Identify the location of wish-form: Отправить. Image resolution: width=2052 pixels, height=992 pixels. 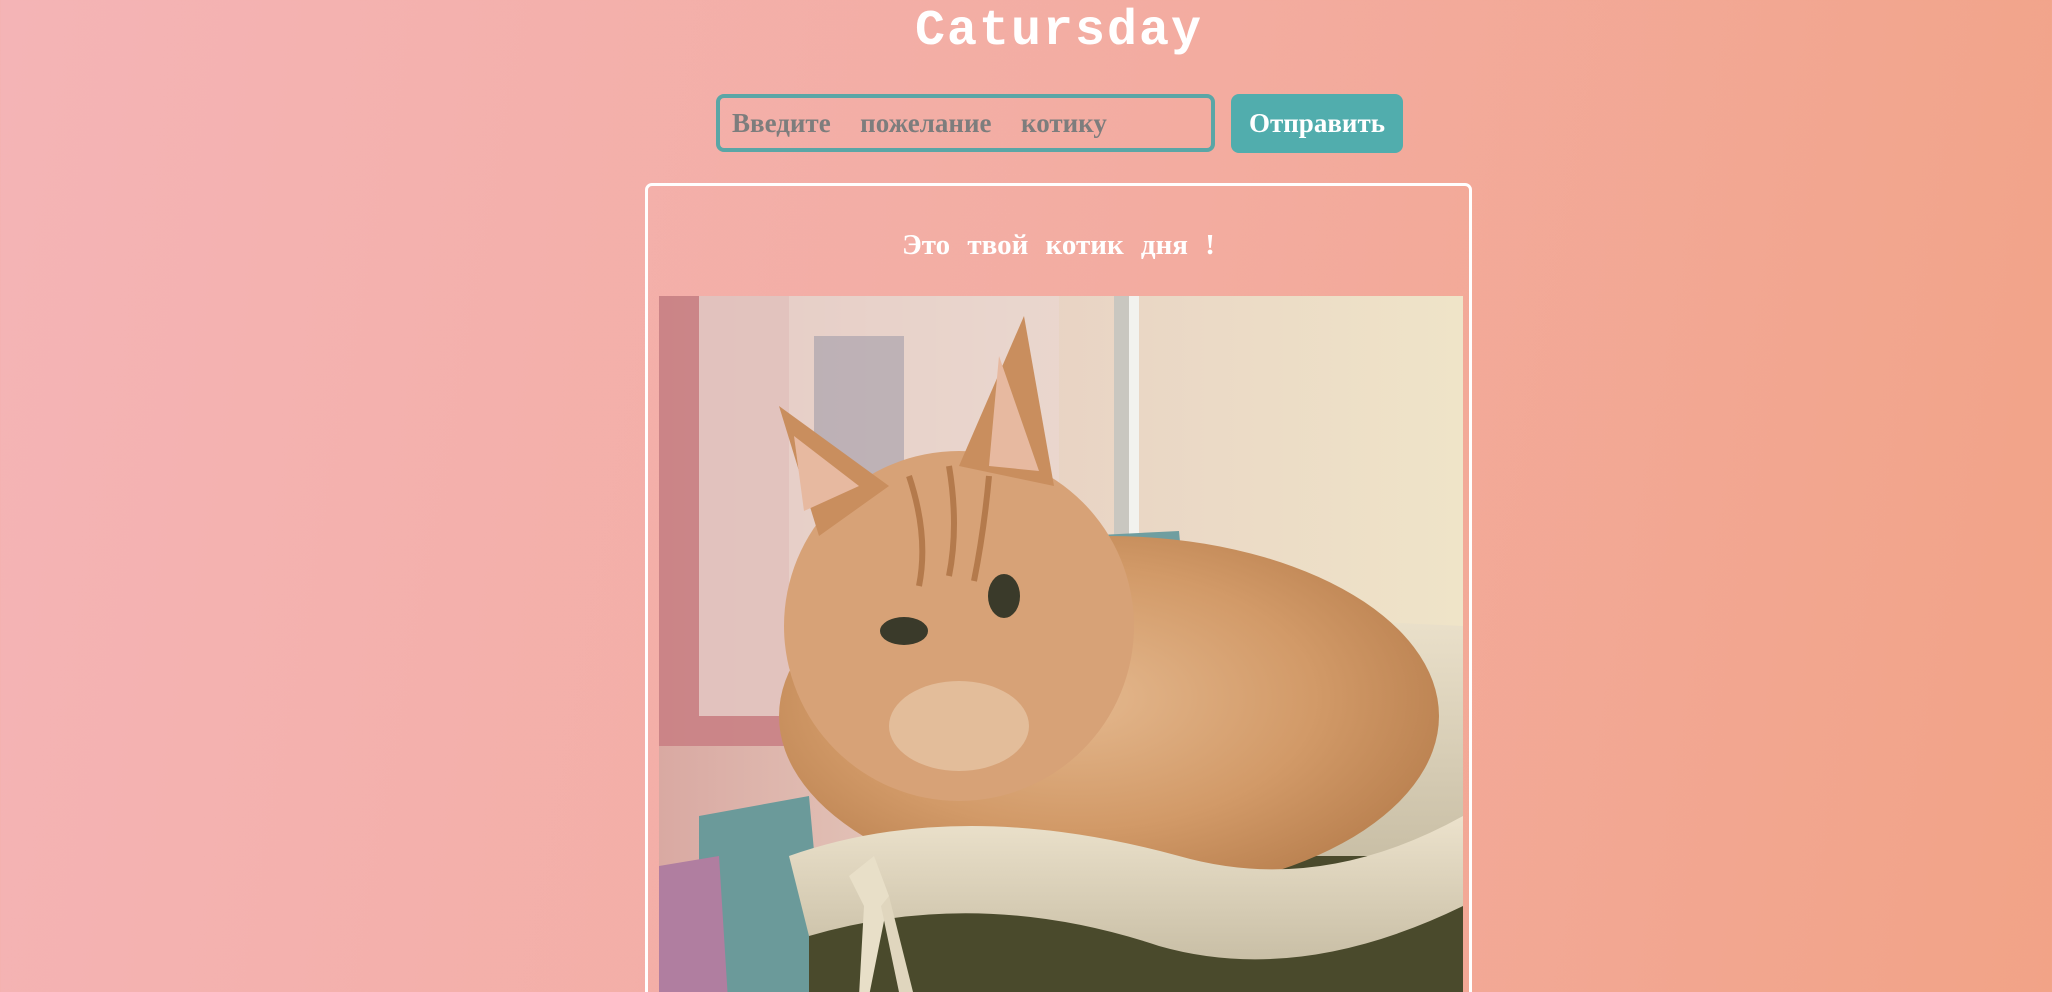
(1059, 123).